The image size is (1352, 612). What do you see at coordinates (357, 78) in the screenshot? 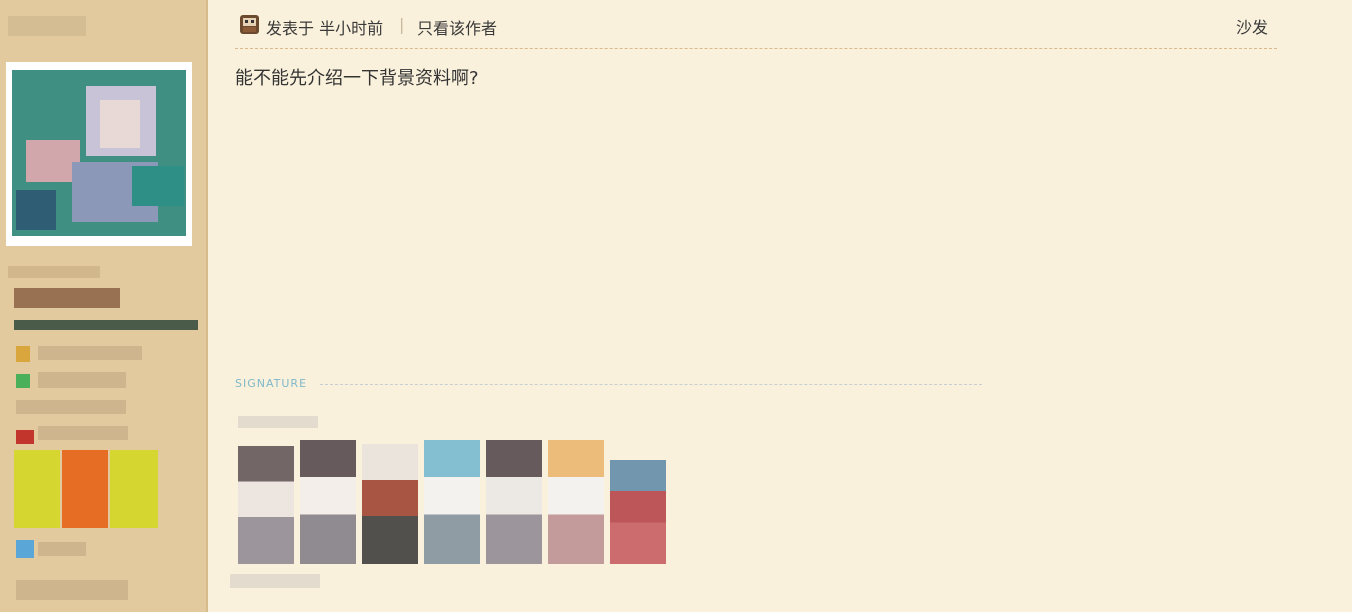
I see `post-content: 能不能先介绍一下背景资料啊?` at bounding box center [357, 78].